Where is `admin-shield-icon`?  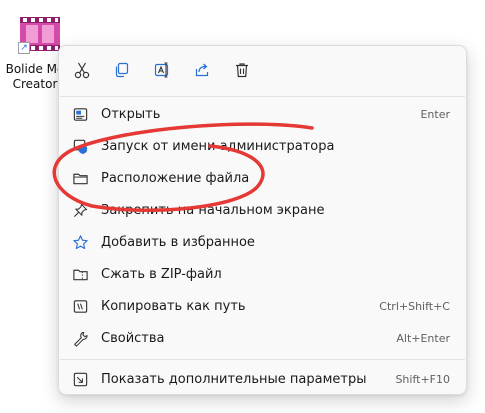 admin-shield-icon is located at coordinates (80, 146).